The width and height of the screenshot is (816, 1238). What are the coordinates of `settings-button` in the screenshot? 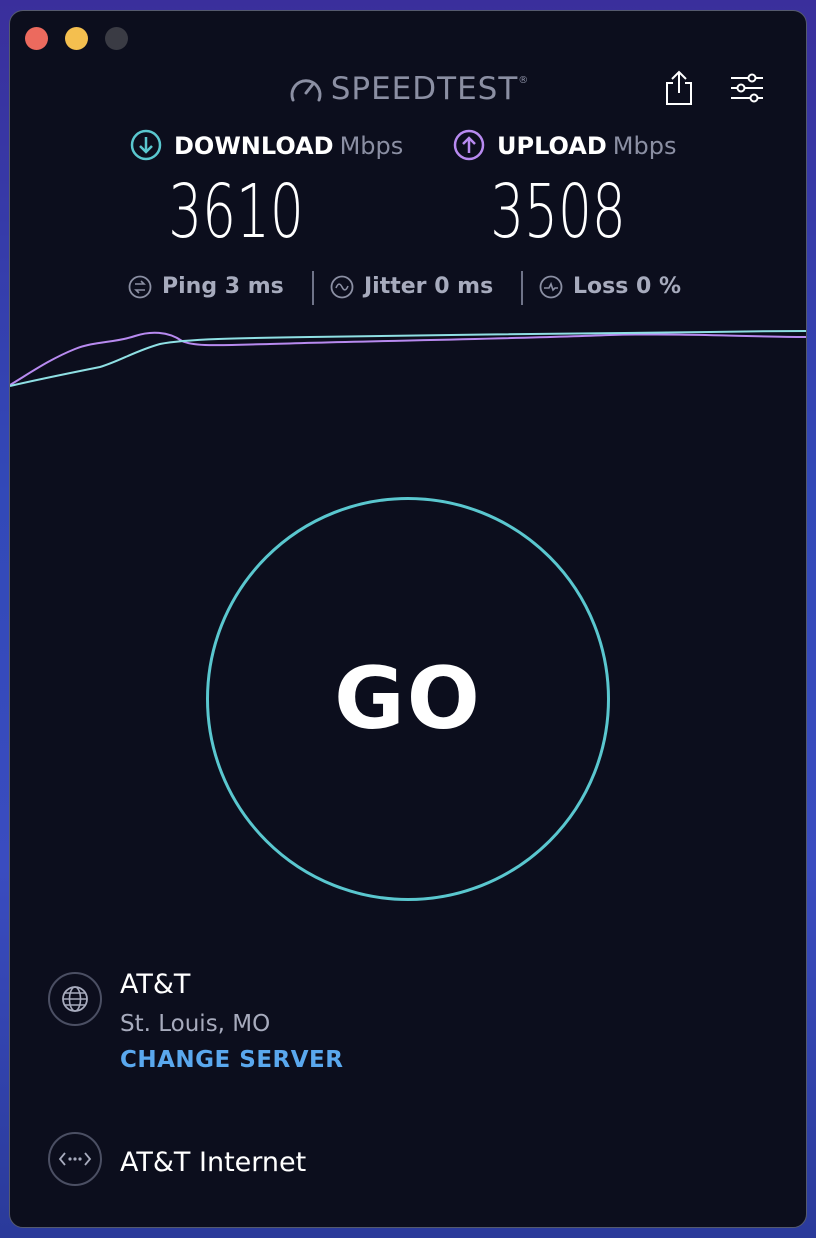 It's located at (747, 89).